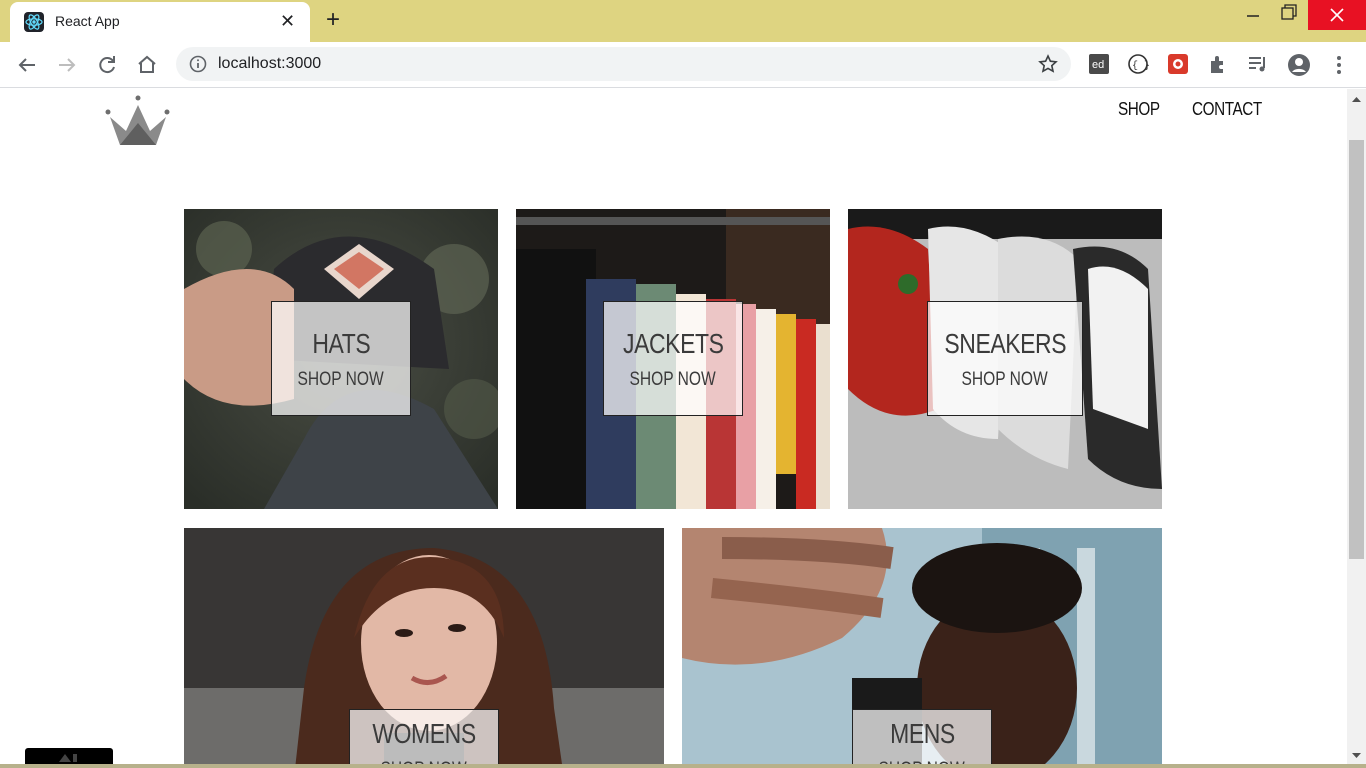 This screenshot has width=1366, height=768. Describe the element at coordinates (1356, 755) in the screenshot. I see `scroll-down-arrow-icon` at that location.